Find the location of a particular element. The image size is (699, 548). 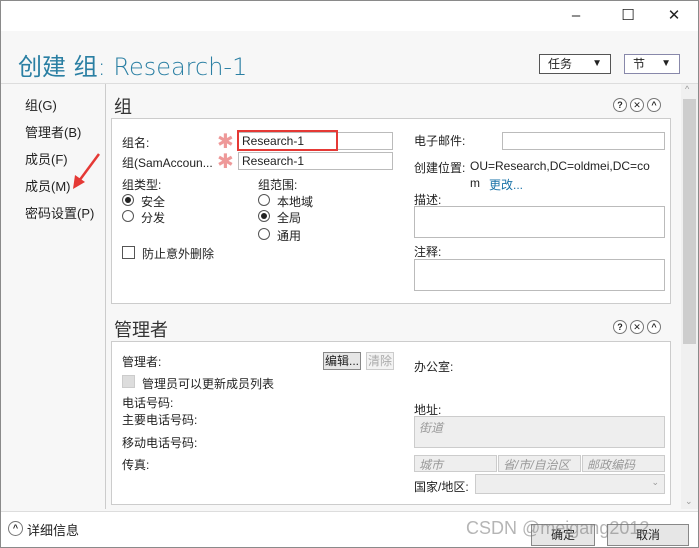

street-input: 街道 is located at coordinates (539, 432).